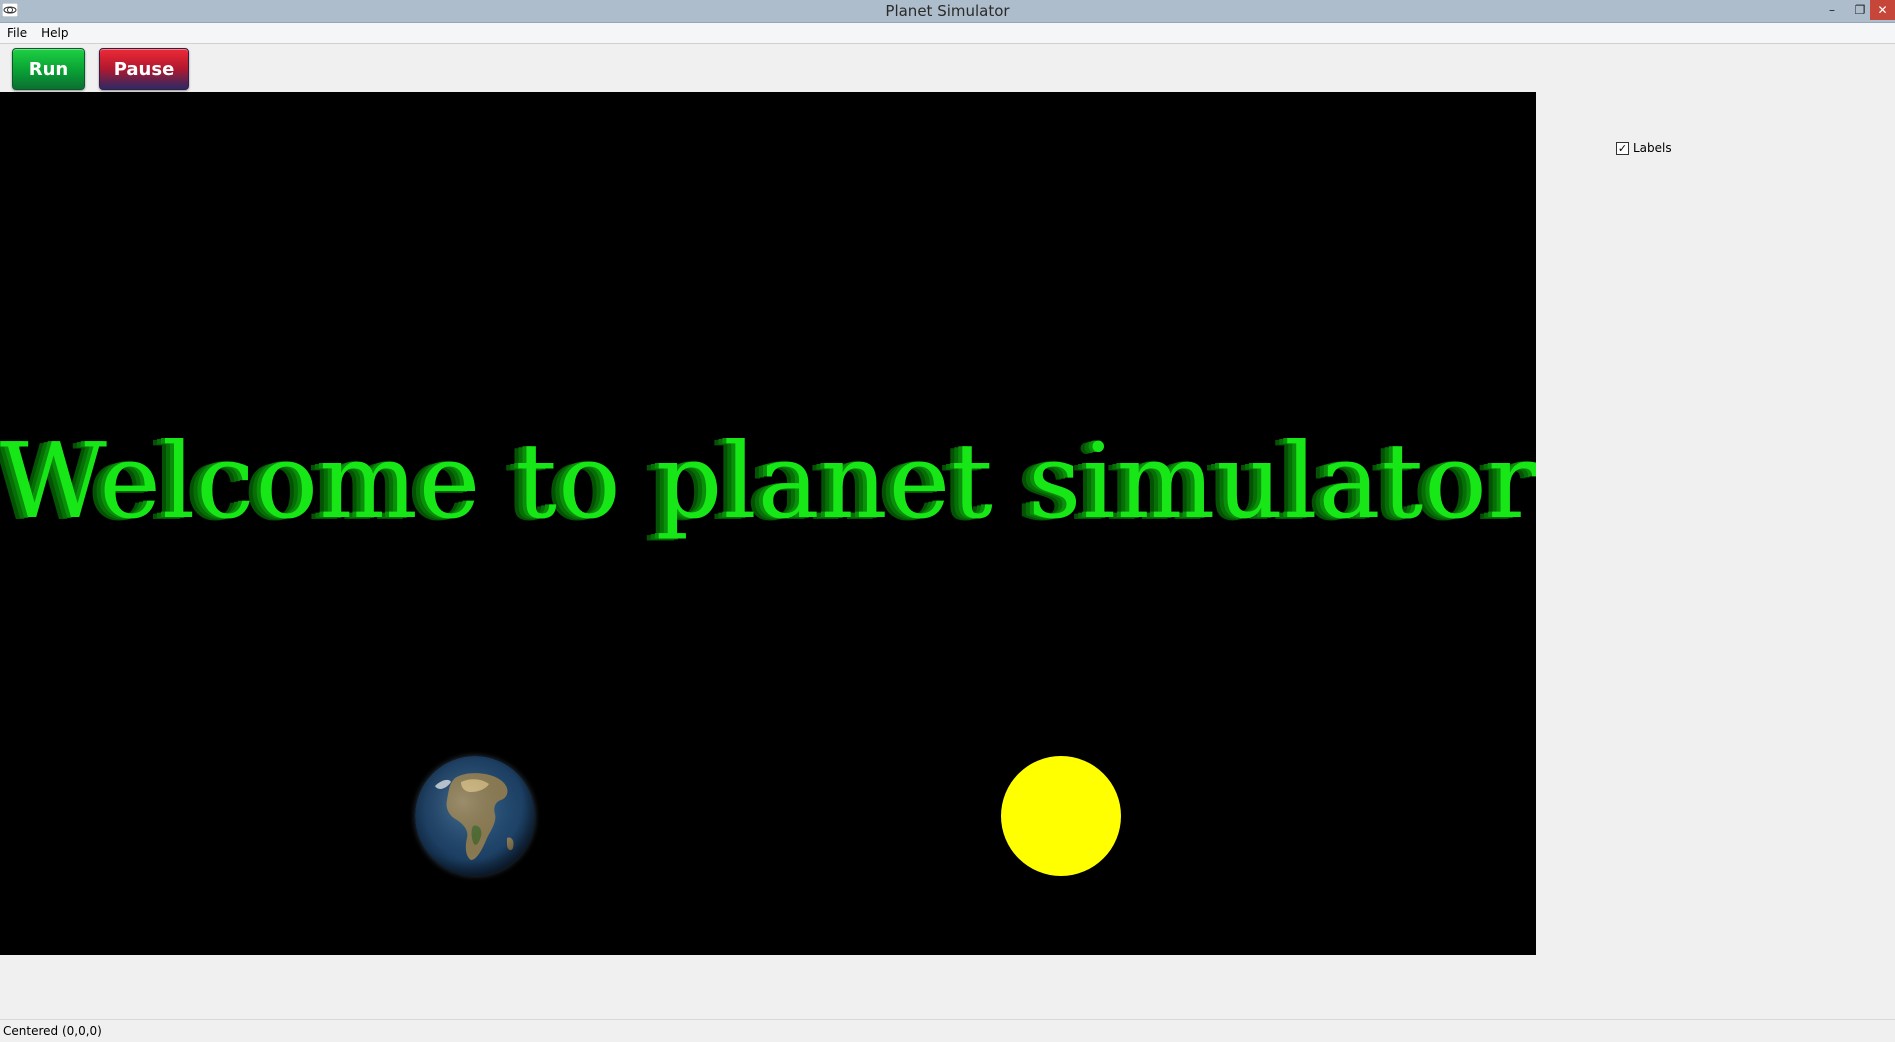  Describe the element at coordinates (1622, 148) in the screenshot. I see `labels-checkbox: ✓` at that location.